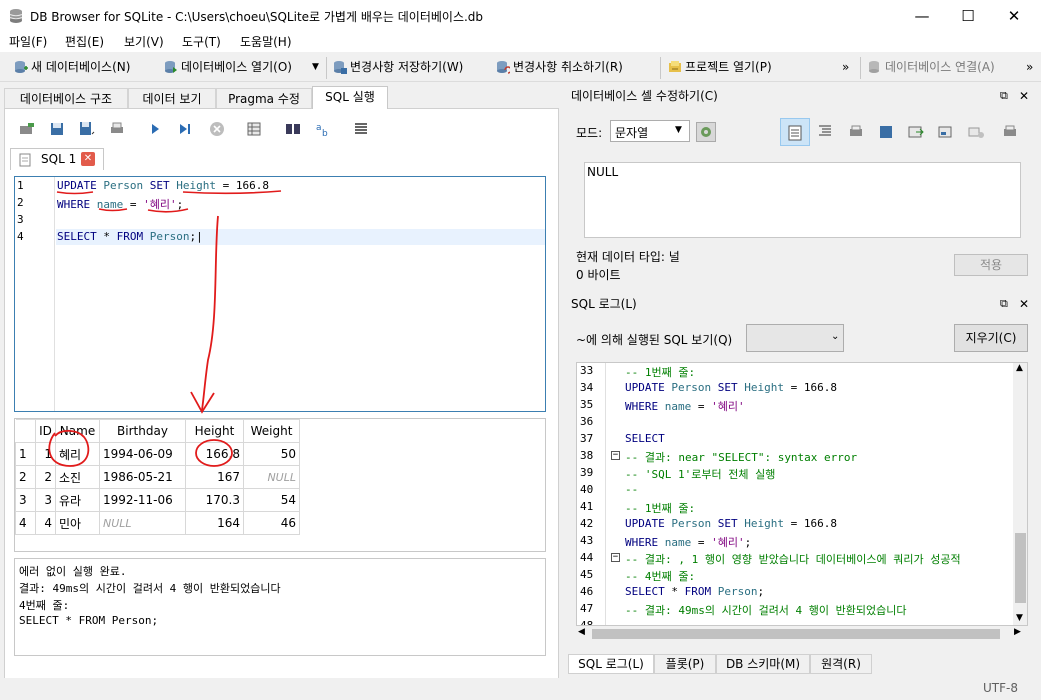  What do you see at coordinates (155, 129) in the screenshot?
I see `execute-all-icon` at bounding box center [155, 129].